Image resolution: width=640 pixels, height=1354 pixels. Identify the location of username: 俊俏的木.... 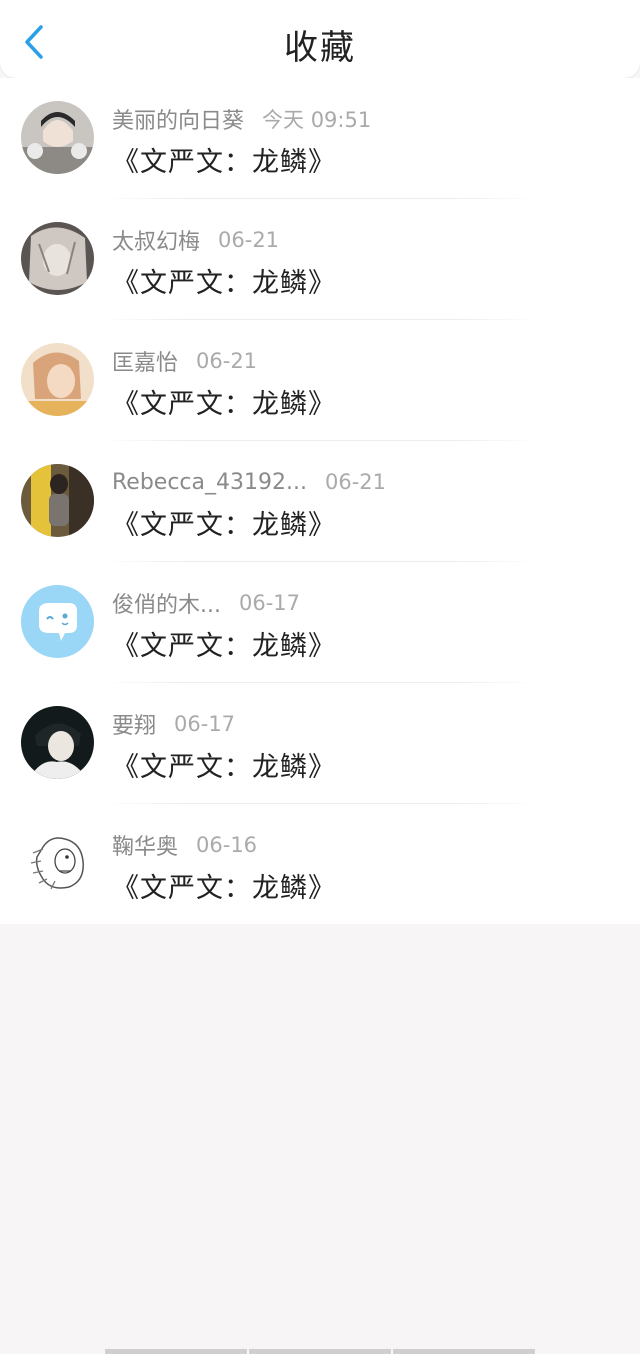
(166, 603).